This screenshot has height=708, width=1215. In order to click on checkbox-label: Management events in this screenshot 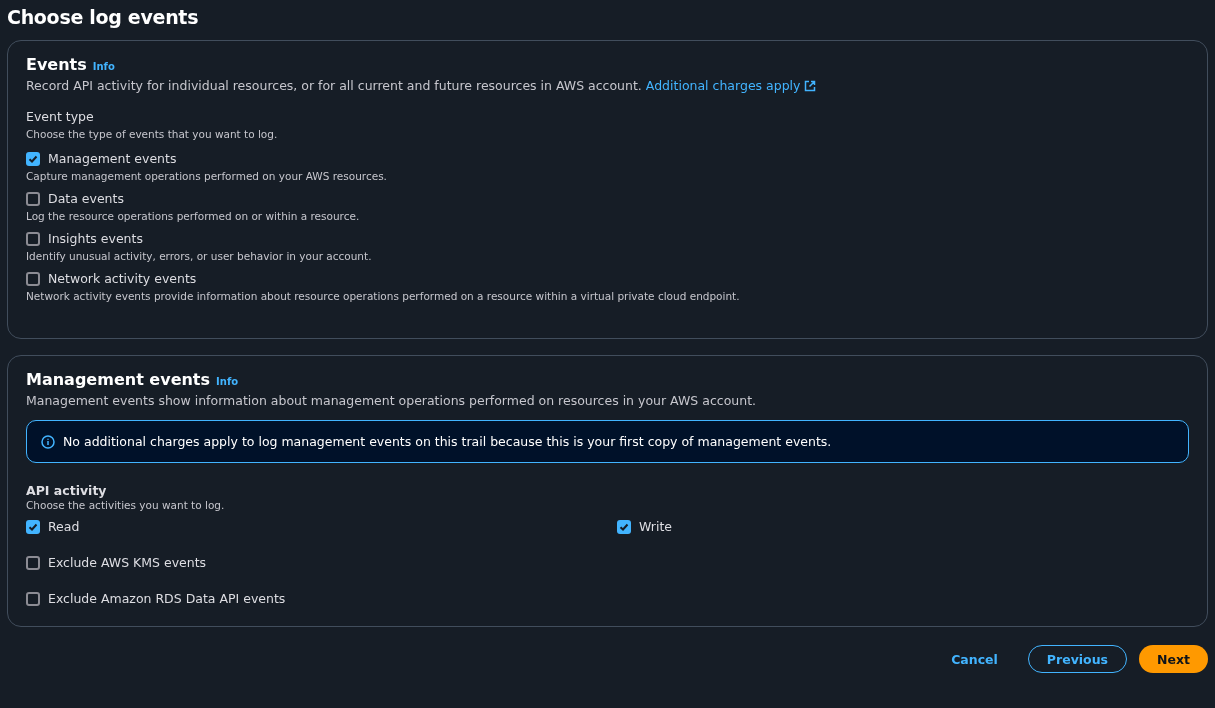, I will do `click(112, 158)`.